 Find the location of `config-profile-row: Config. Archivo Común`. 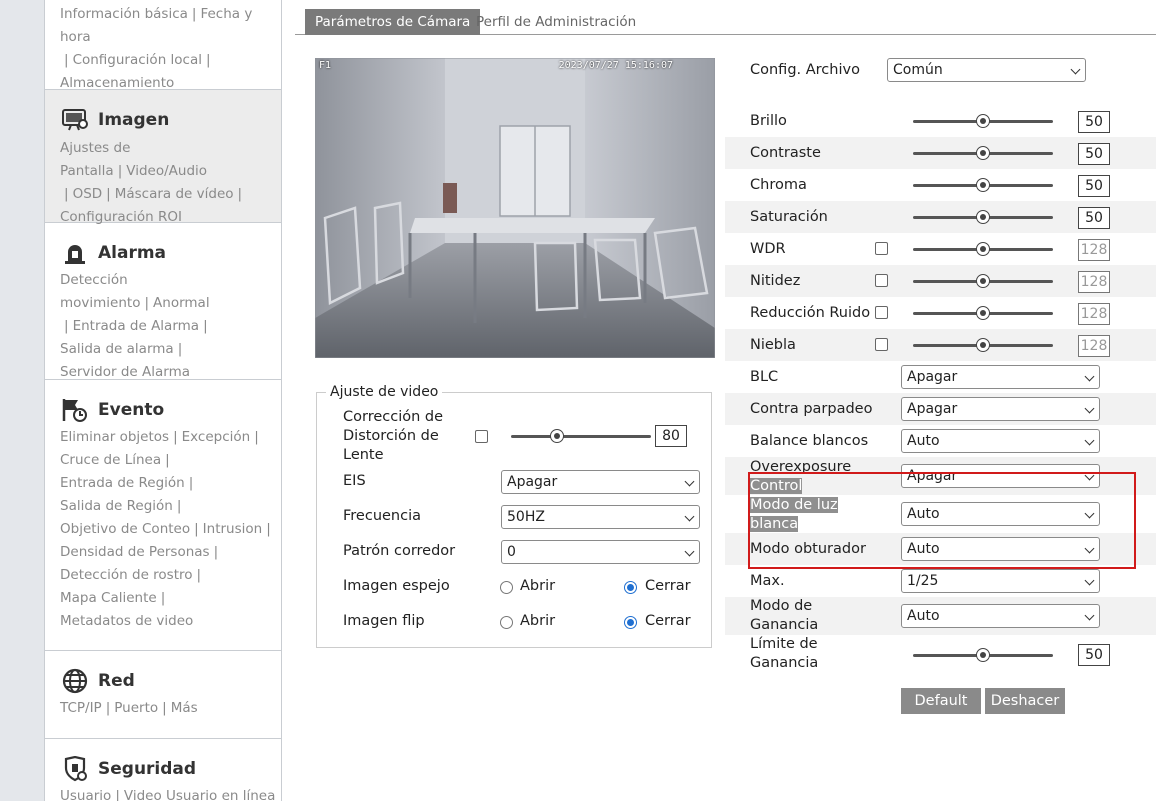

config-profile-row: Config. Archivo Común is located at coordinates (940, 71).